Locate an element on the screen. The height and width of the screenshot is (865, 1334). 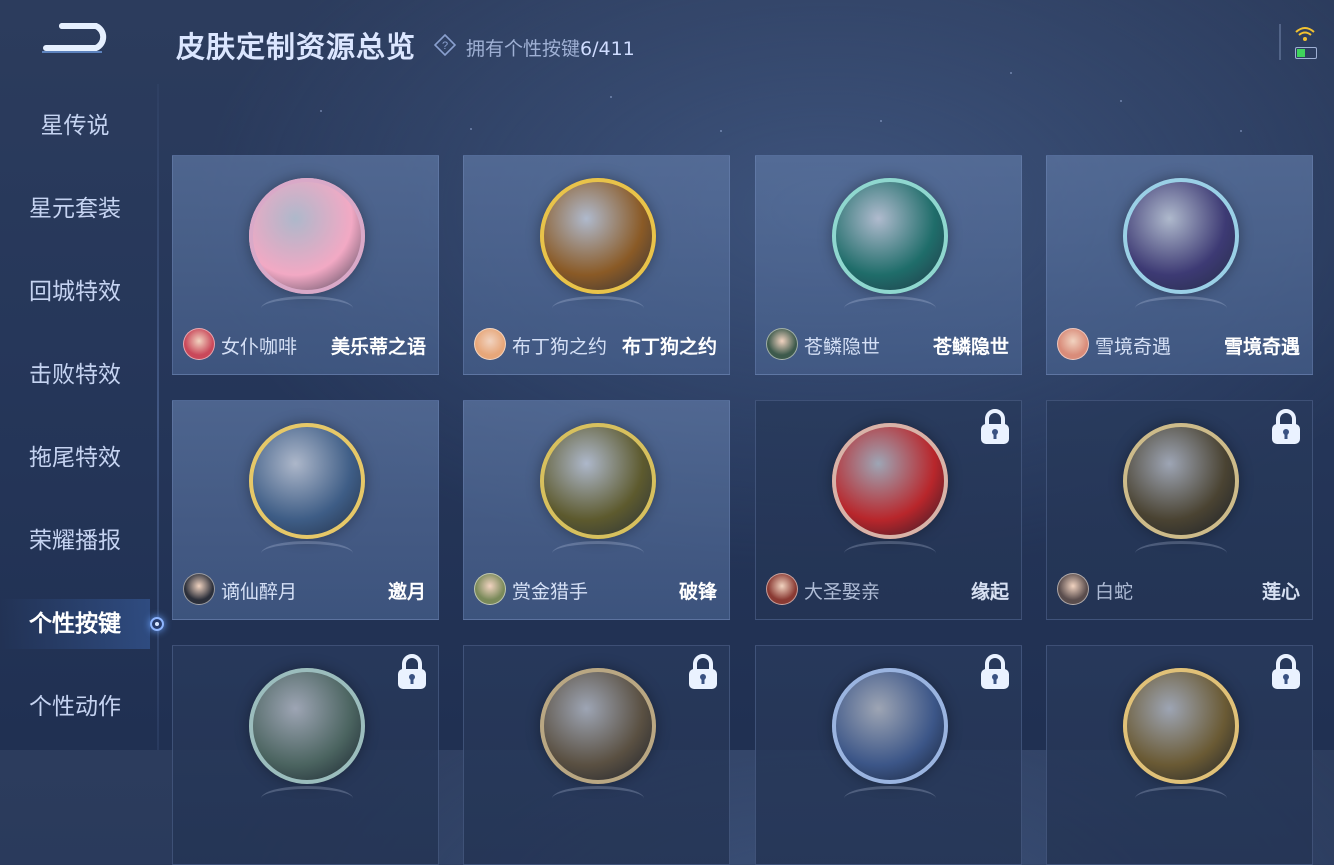
back-arrow-icon is located at coordinates (74, 38).